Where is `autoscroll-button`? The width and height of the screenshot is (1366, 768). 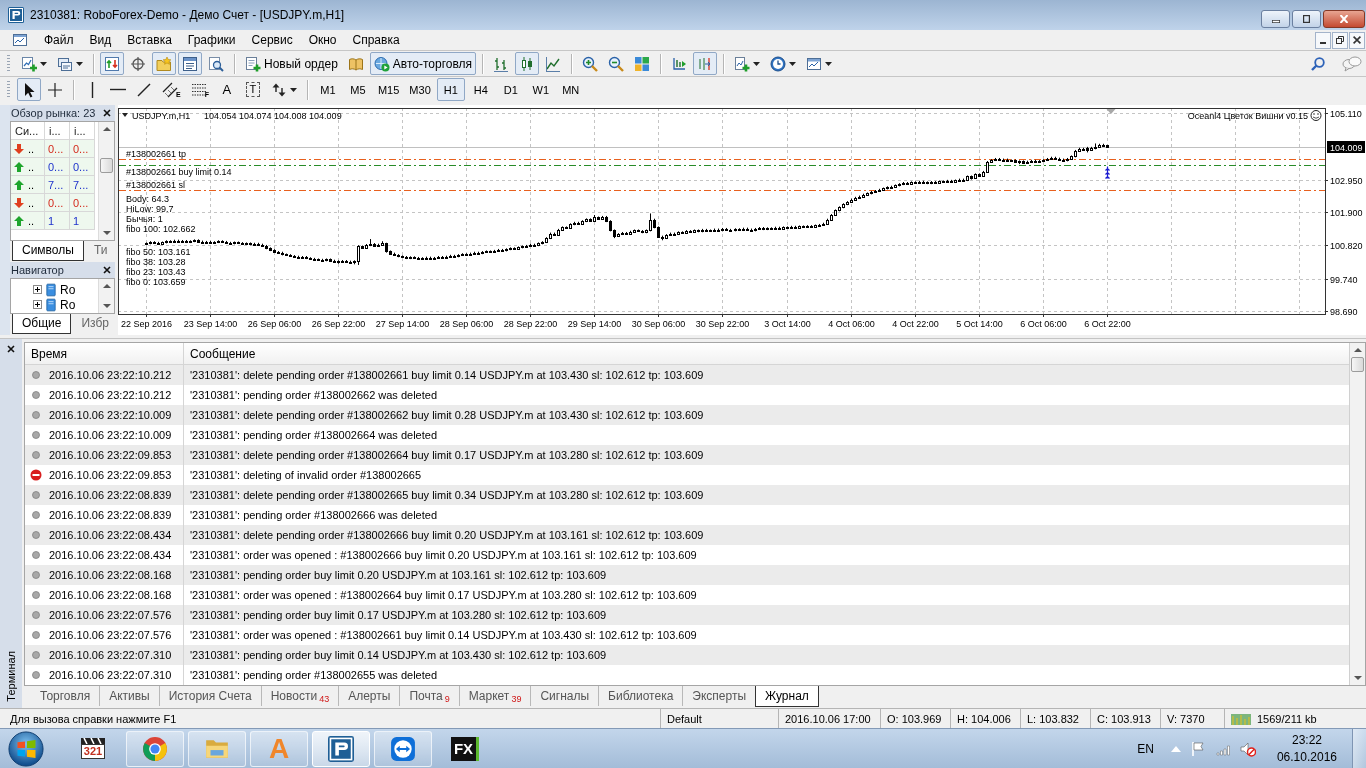 autoscroll-button is located at coordinates (705, 63).